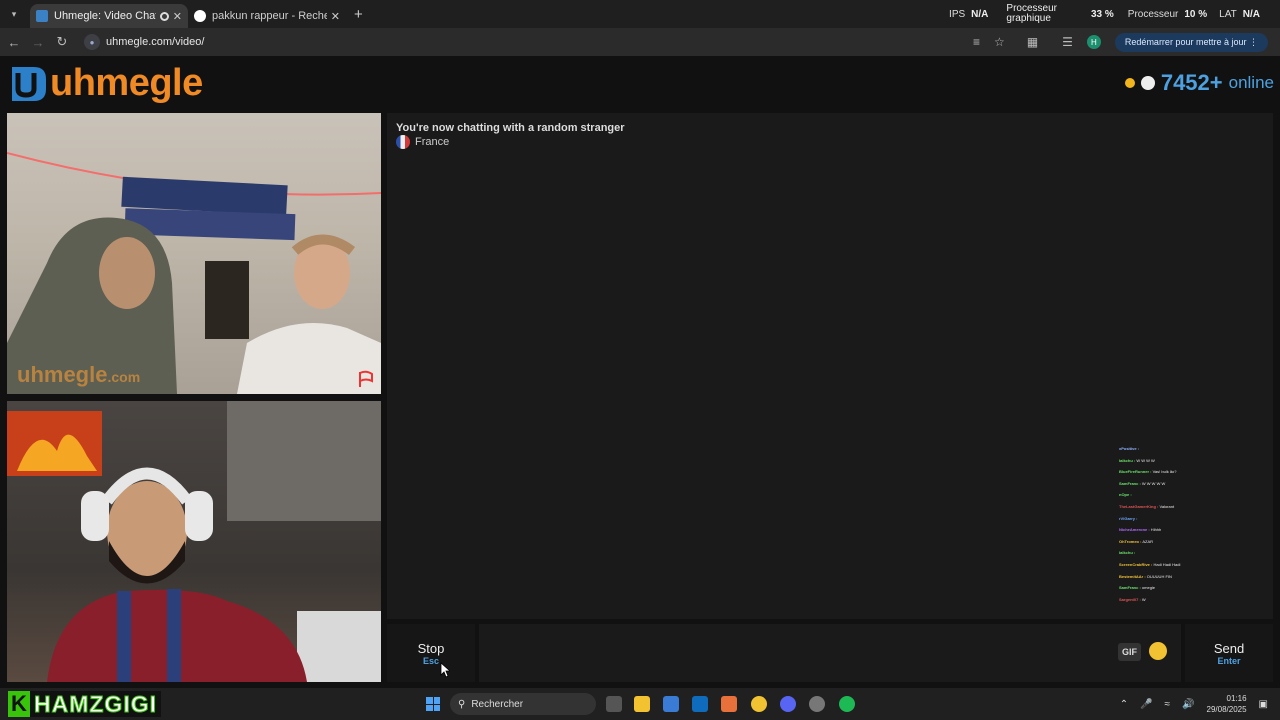 The width and height of the screenshot is (1280, 720). What do you see at coordinates (155, 42) in the screenshot?
I see `url-text: uhmegle.com/video/` at bounding box center [155, 42].